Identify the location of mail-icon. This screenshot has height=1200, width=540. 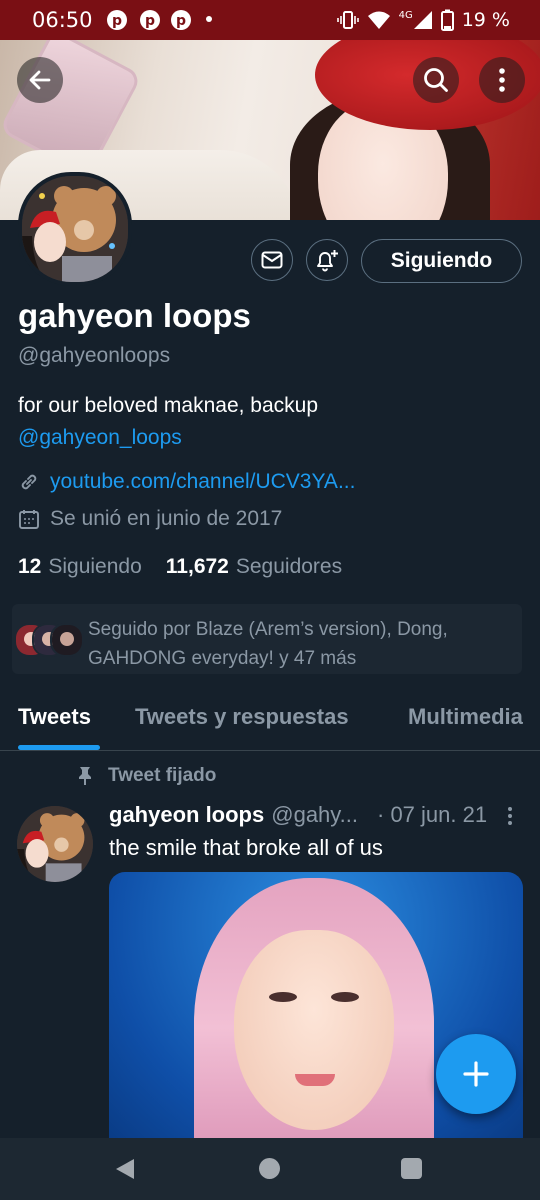
(272, 260).